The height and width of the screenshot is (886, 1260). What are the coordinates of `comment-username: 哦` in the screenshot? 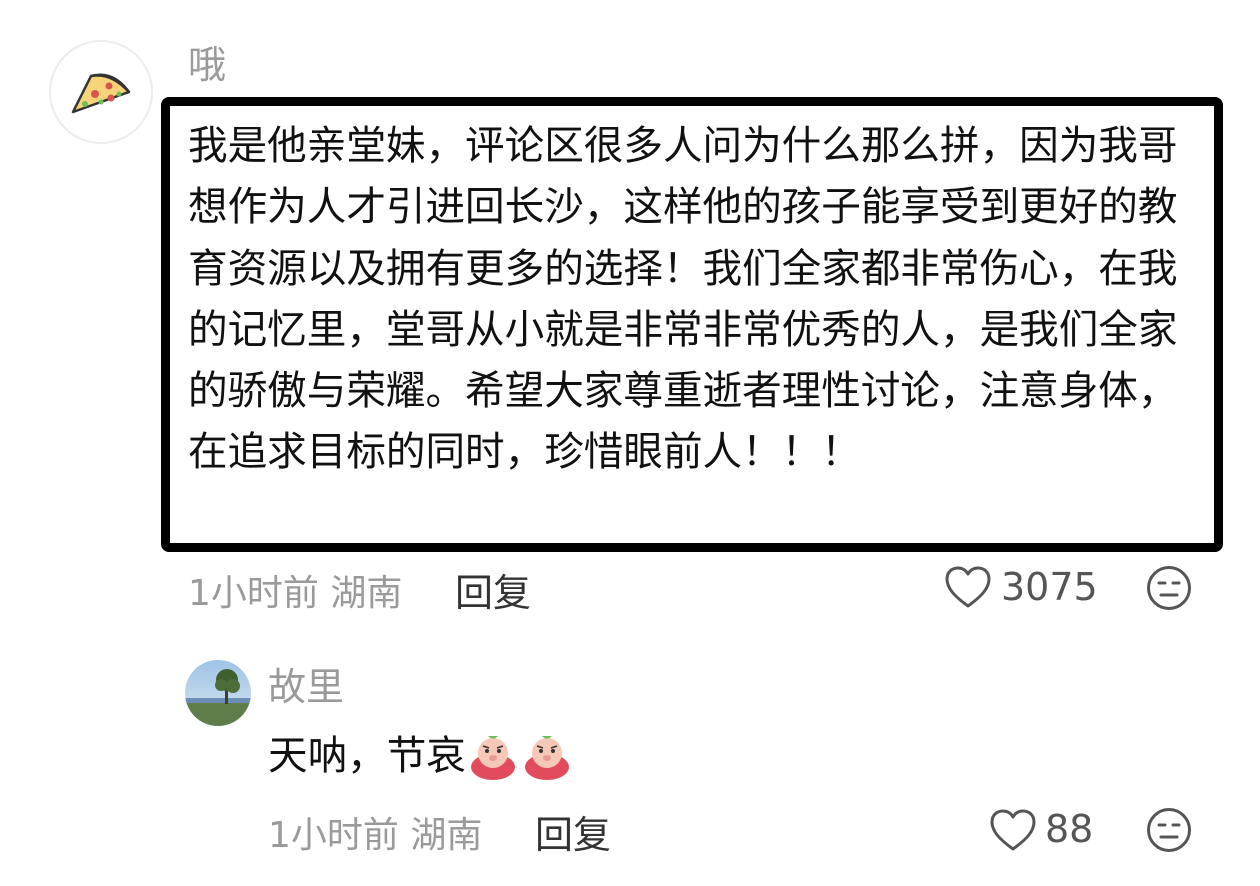 It's located at (207, 65).